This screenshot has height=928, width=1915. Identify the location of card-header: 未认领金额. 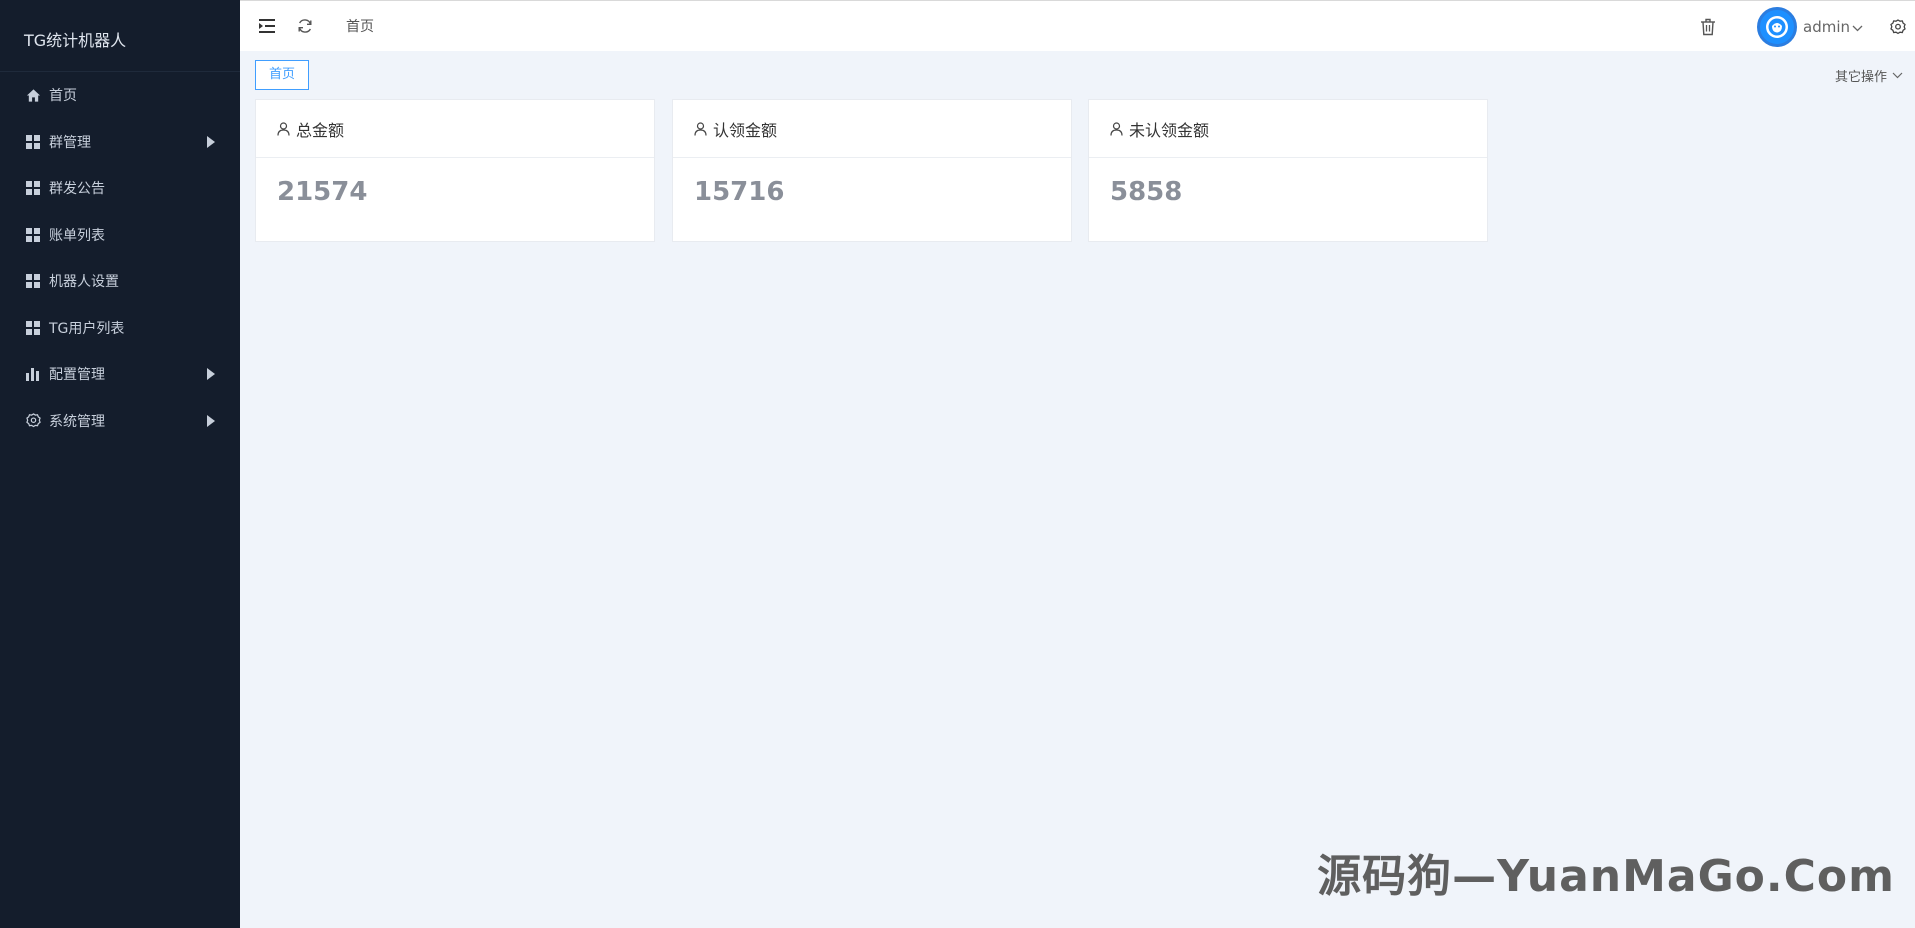
(1288, 129).